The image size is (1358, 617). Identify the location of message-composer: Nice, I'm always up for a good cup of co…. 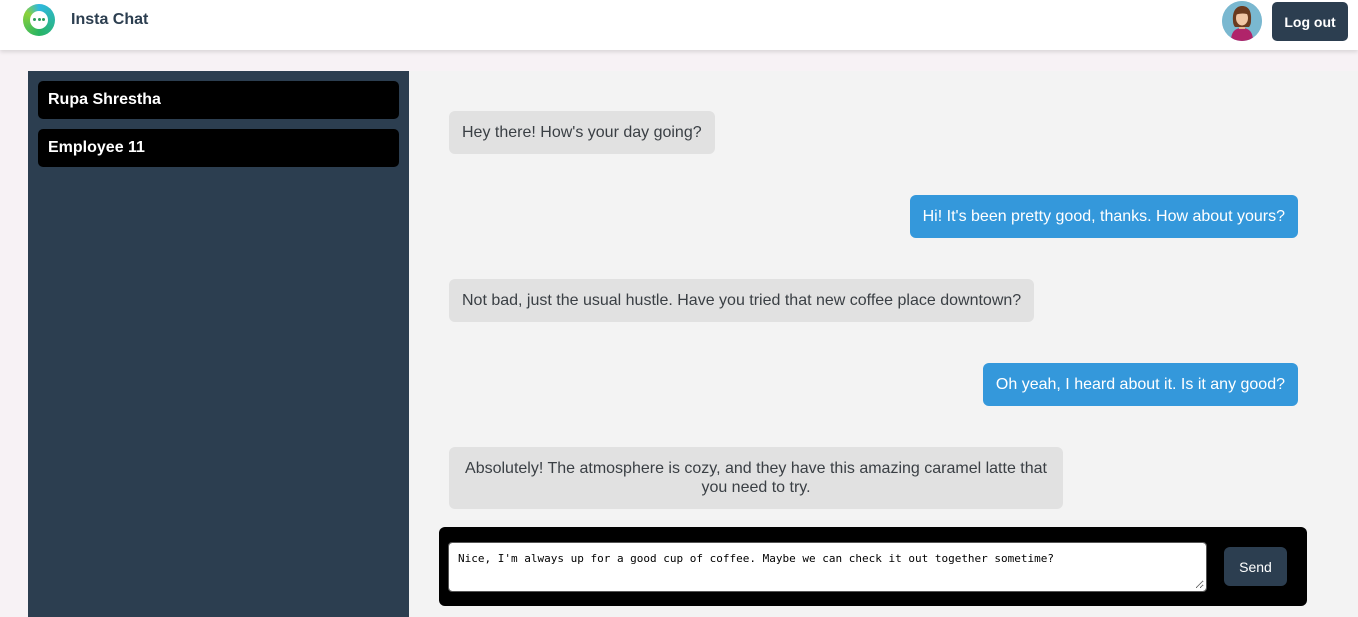
(873, 566).